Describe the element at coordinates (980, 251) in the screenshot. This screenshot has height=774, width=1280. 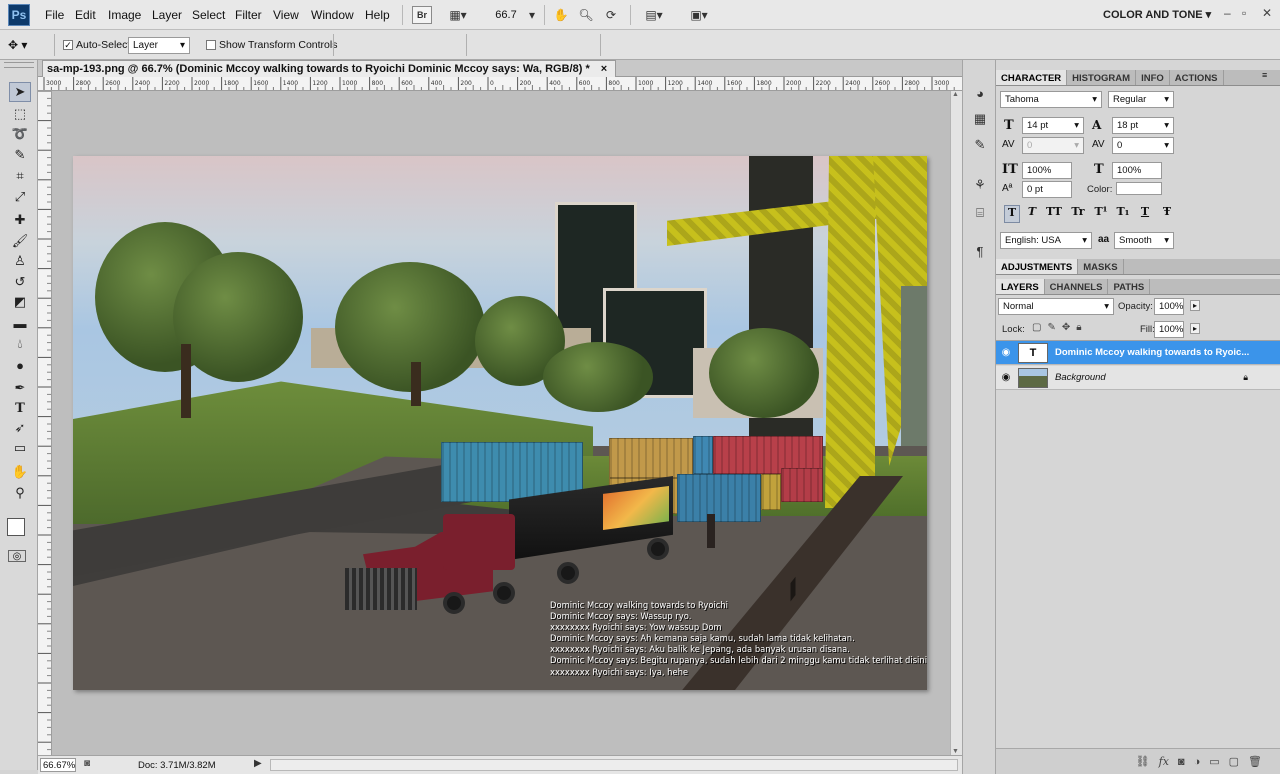
I see `paragraph-panel-icon: ¶` at that location.